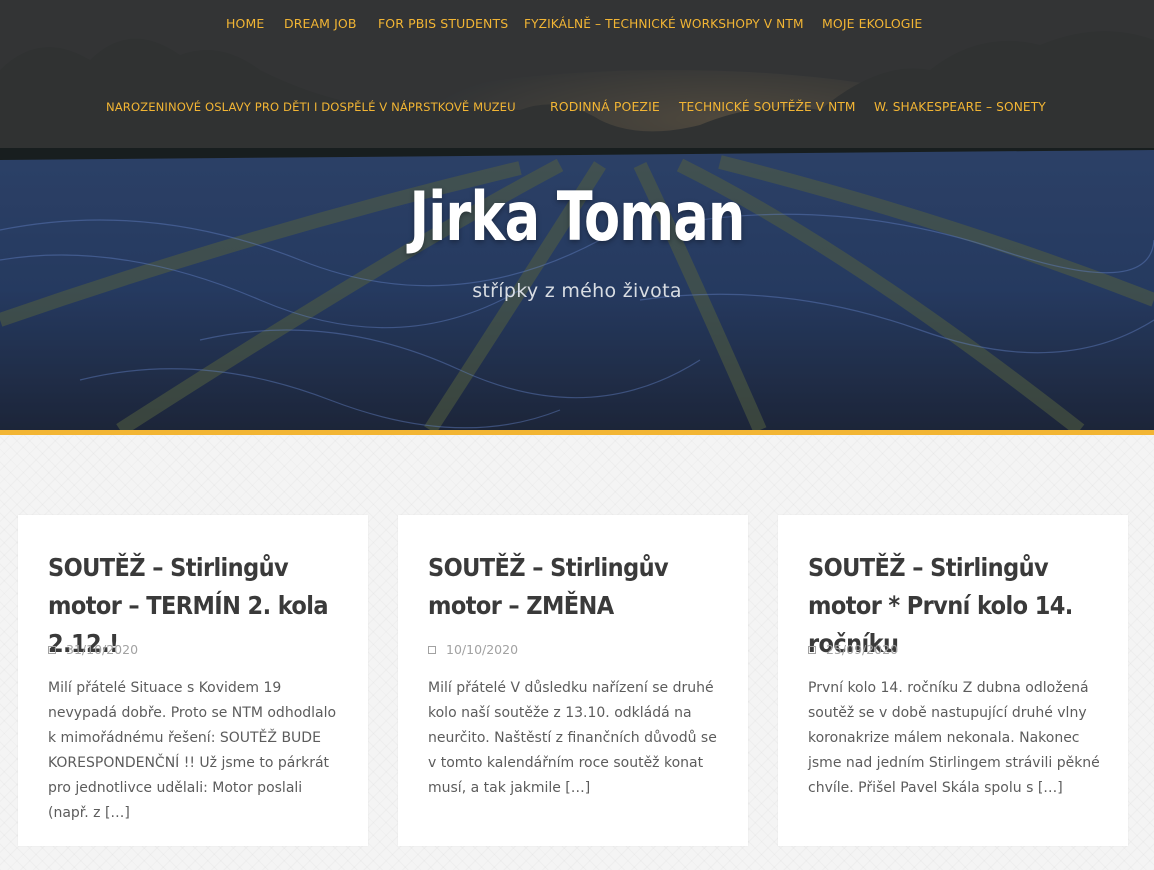  I want to click on nav-item-workshopy: FYZIKÁLNĚ – TECHNICKÉ WORKSHOPY V NTM, so click(664, 24).